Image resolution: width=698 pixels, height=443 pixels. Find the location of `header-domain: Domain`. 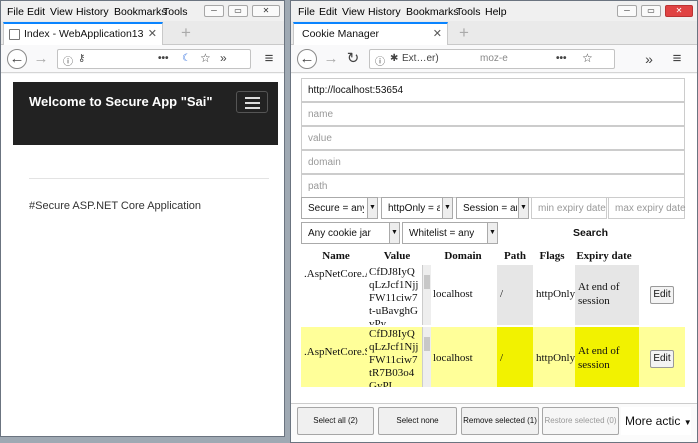

header-domain: Domain is located at coordinates (463, 256).